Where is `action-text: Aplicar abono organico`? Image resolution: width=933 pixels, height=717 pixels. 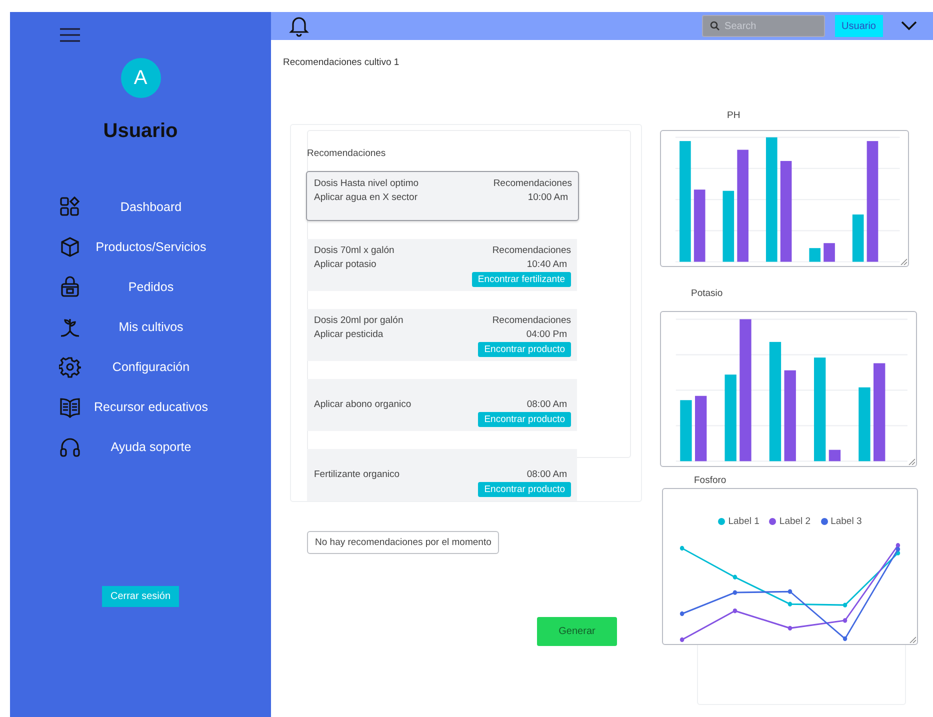 action-text: Aplicar abono organico is located at coordinates (363, 405).